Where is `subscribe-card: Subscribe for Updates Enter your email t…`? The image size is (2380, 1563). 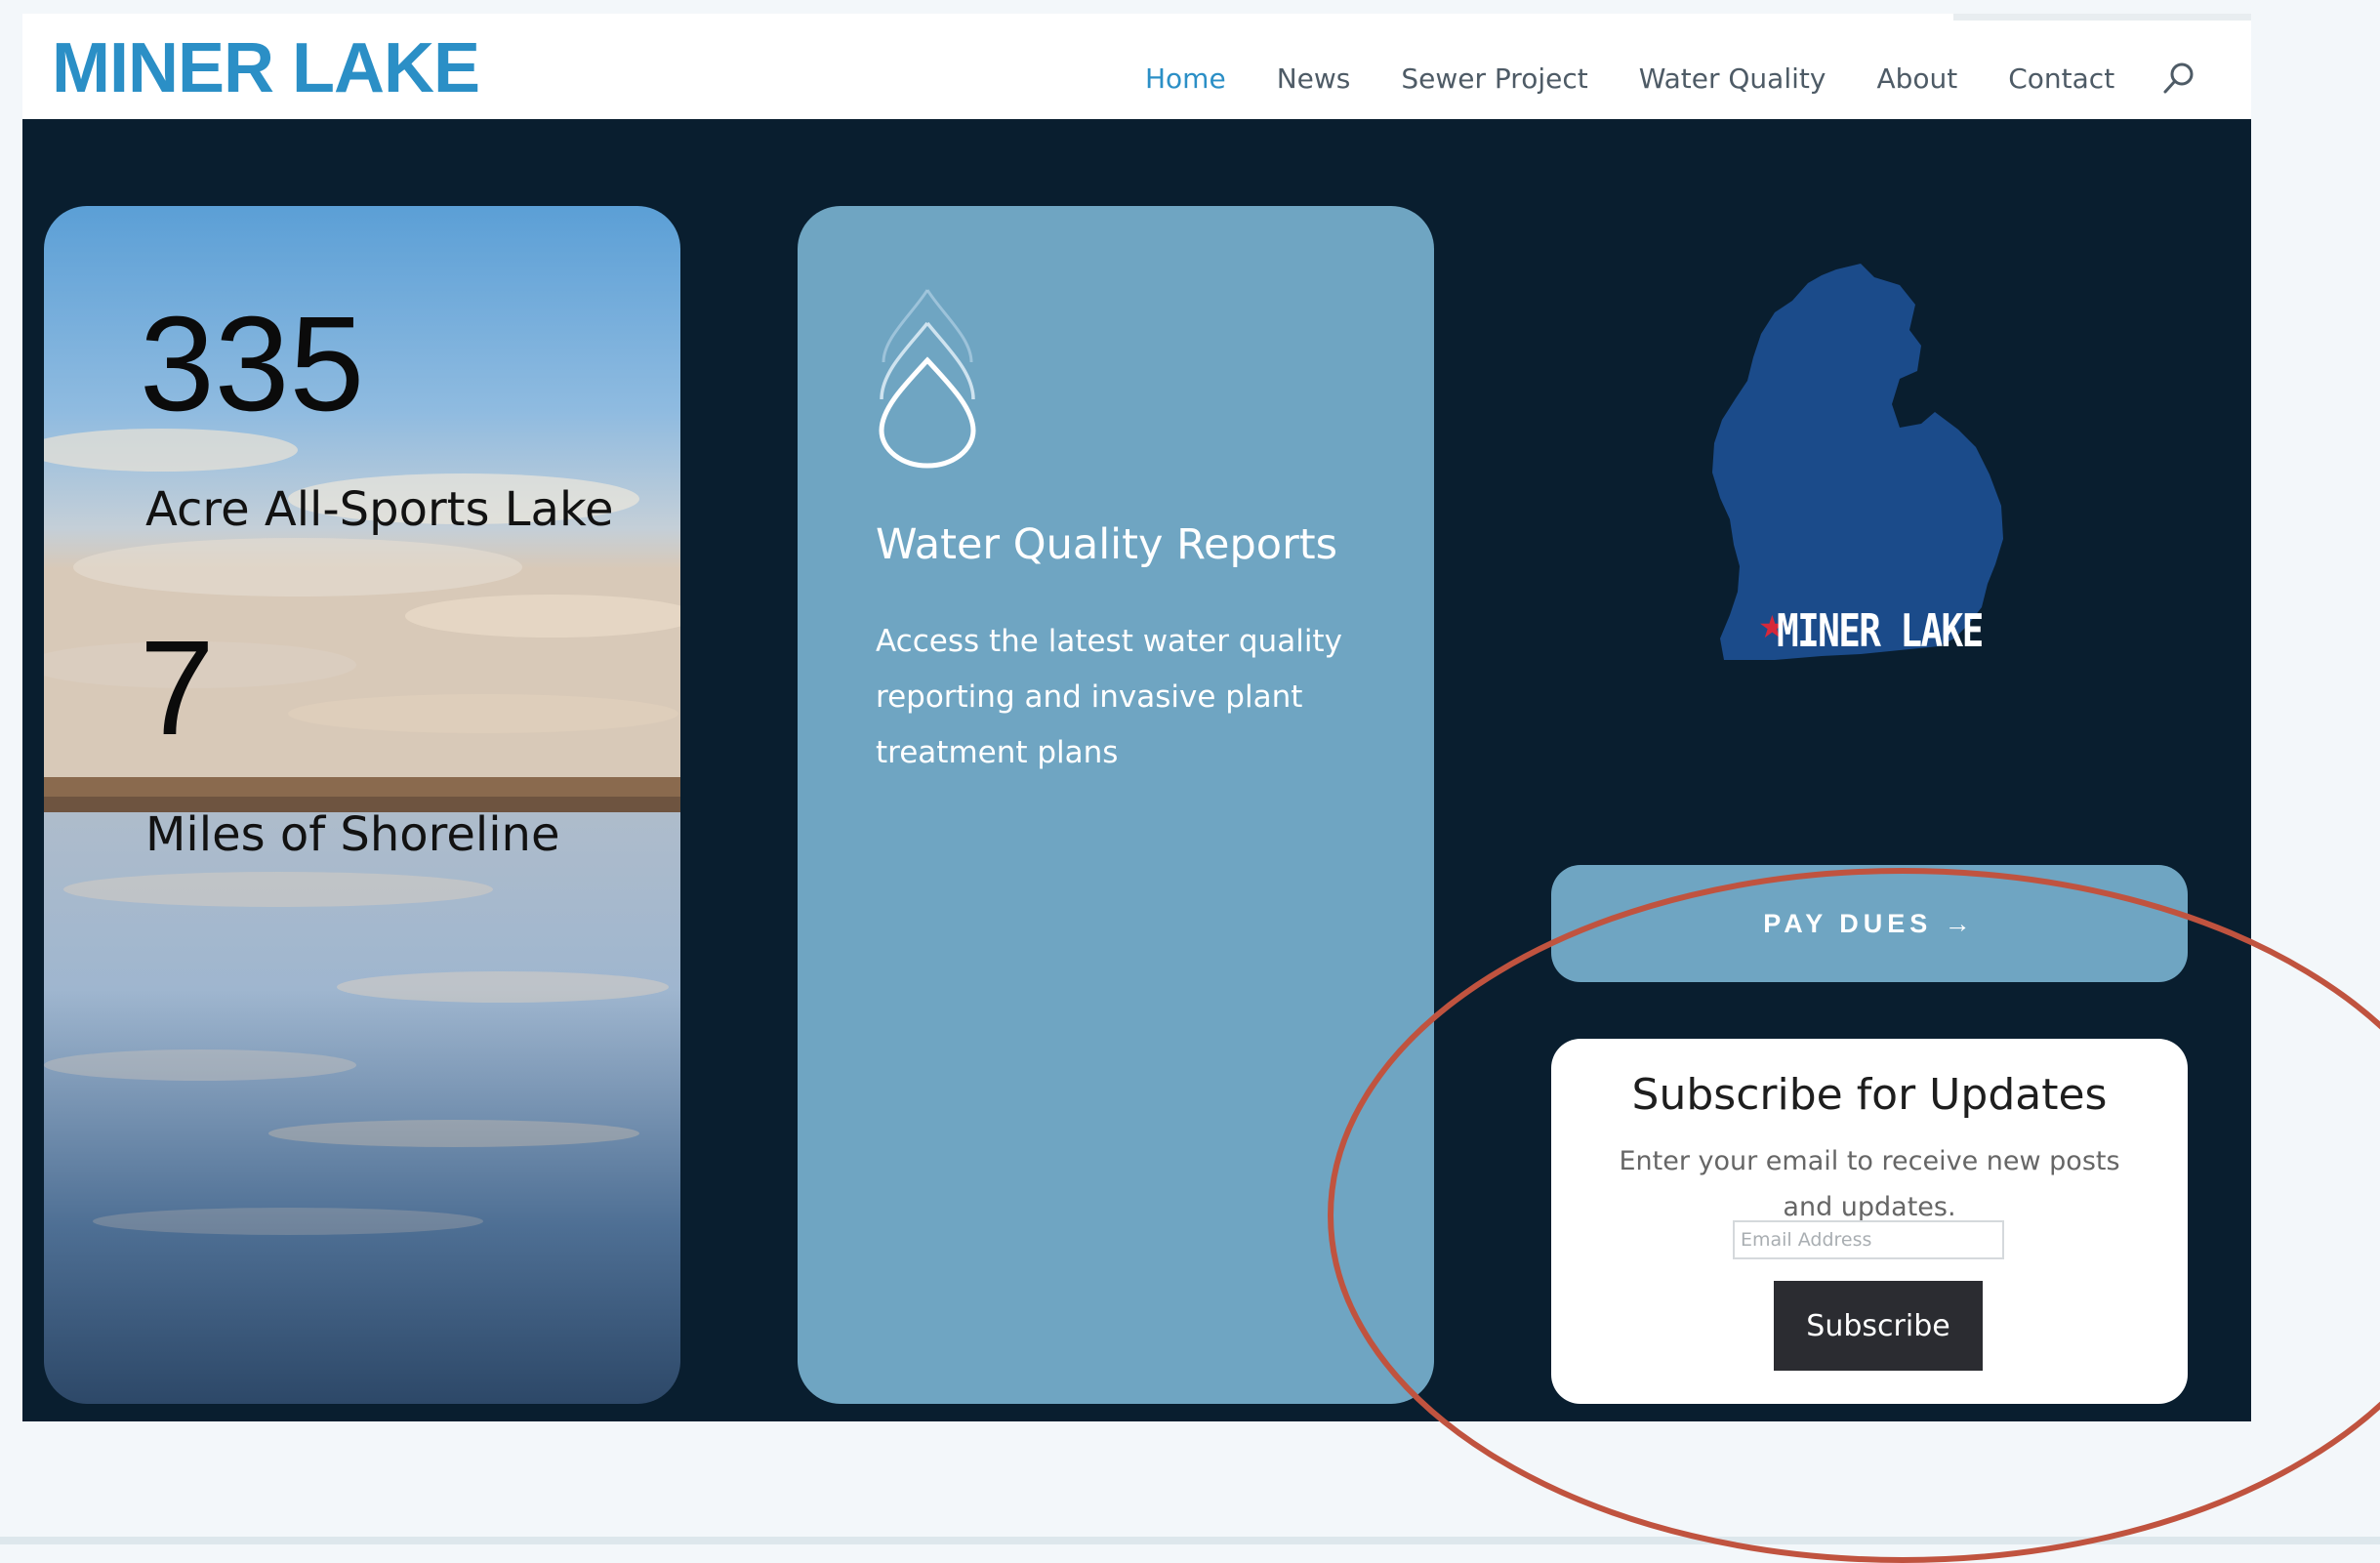
subscribe-card: Subscribe for Updates Enter your email t… is located at coordinates (1869, 1221).